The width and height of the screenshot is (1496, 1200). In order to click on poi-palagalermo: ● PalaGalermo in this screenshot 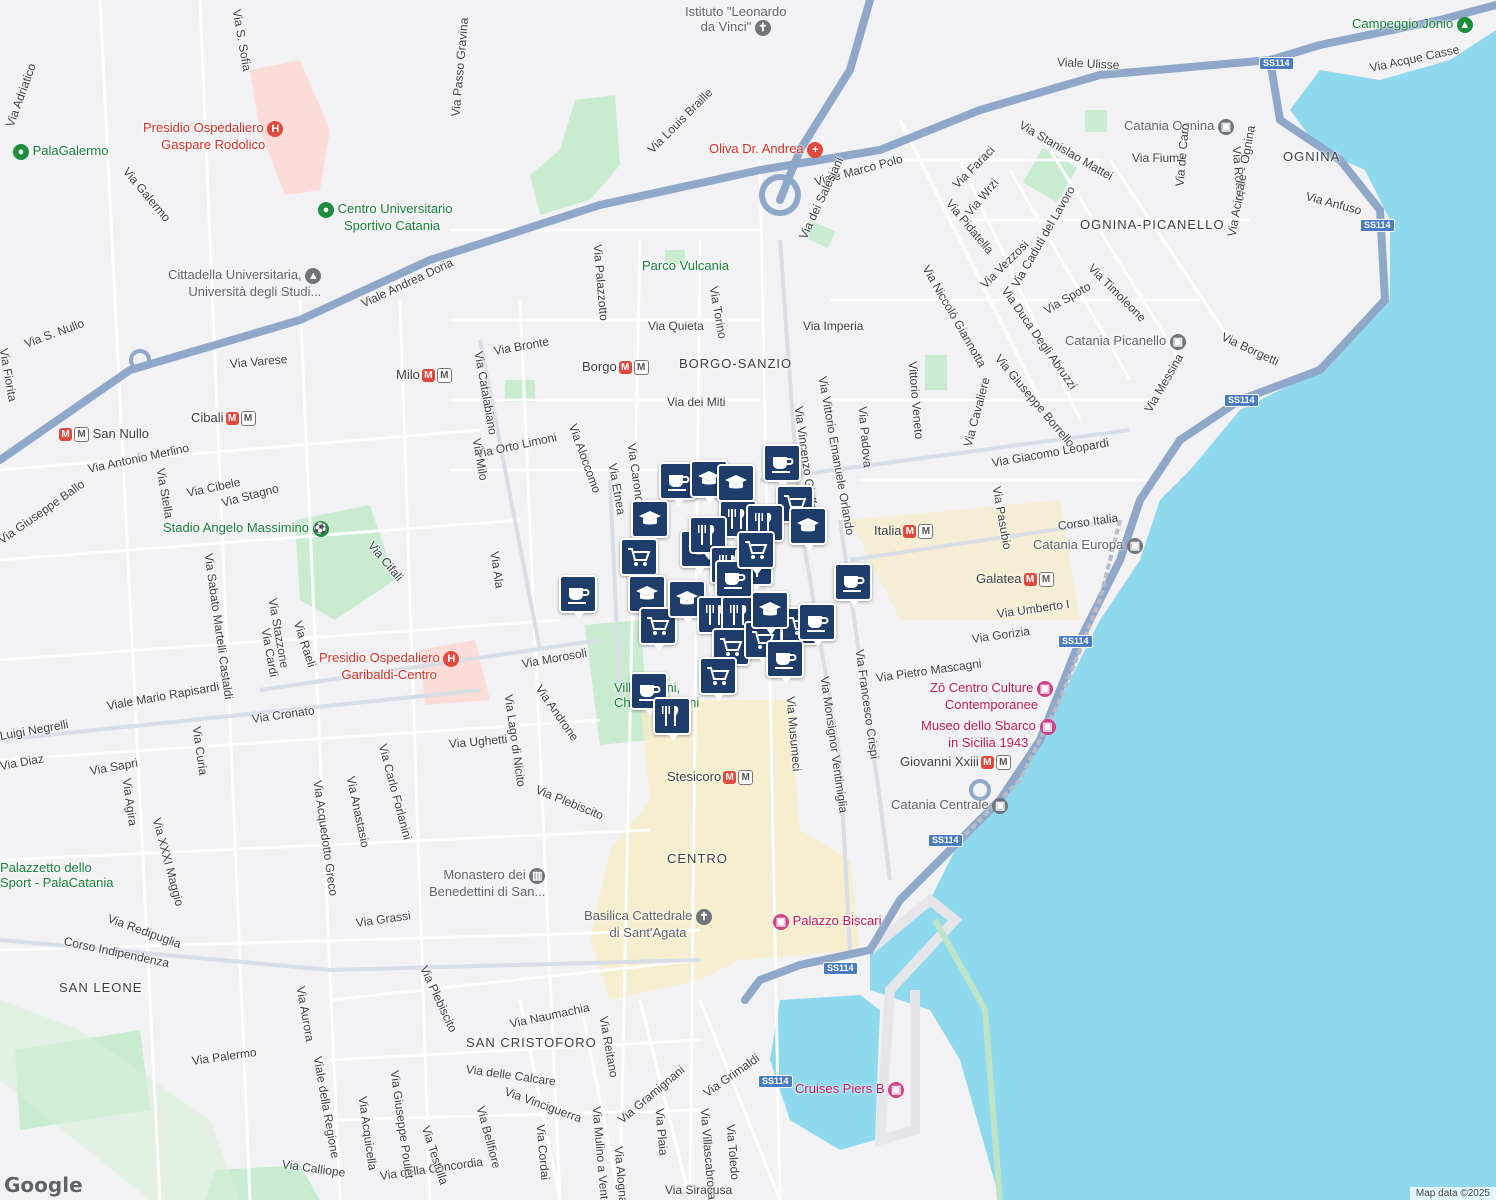, I will do `click(61, 151)`.